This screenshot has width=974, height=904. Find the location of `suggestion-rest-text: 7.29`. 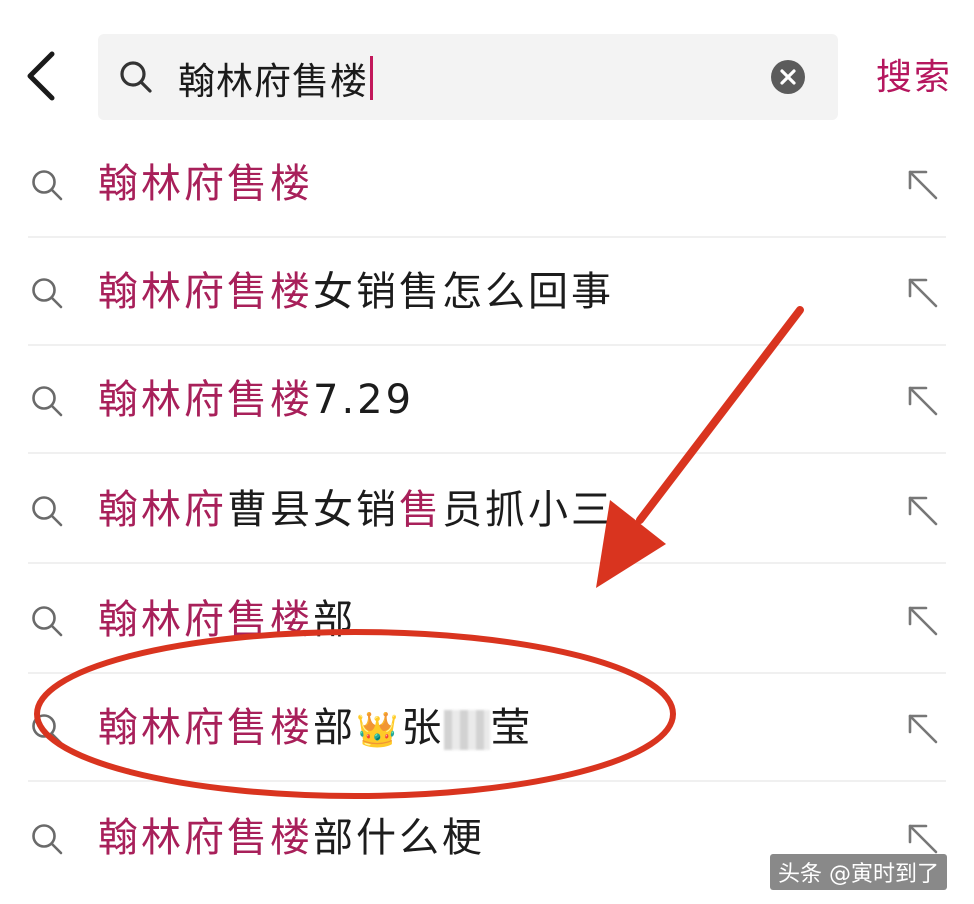

suggestion-rest-text: 7.29 is located at coordinates (364, 400).